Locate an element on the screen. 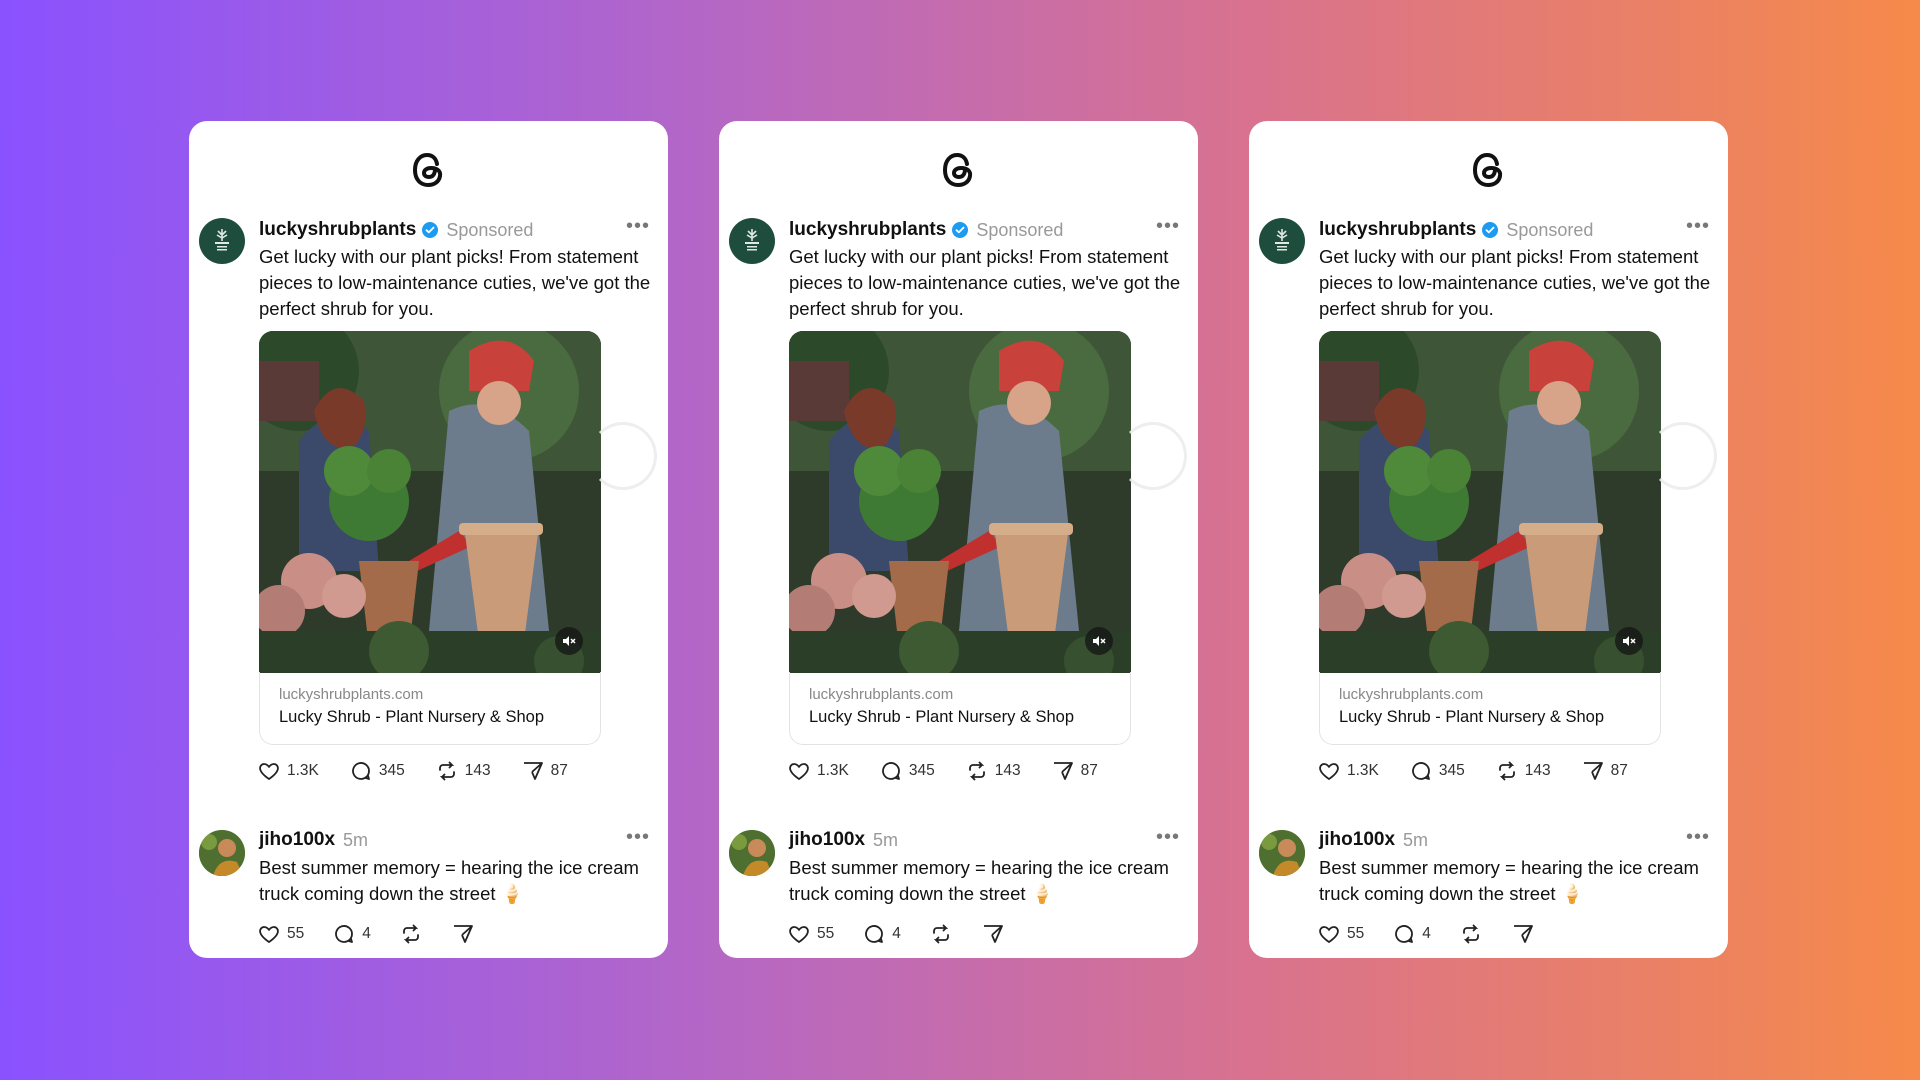  heart-icon is located at coordinates (1329, 772).